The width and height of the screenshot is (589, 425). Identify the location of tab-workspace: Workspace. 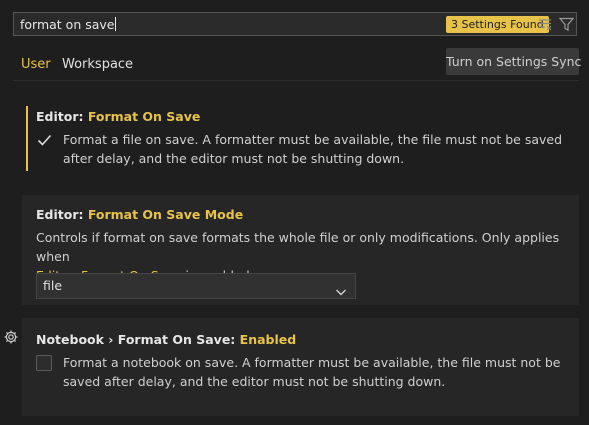
(97, 64).